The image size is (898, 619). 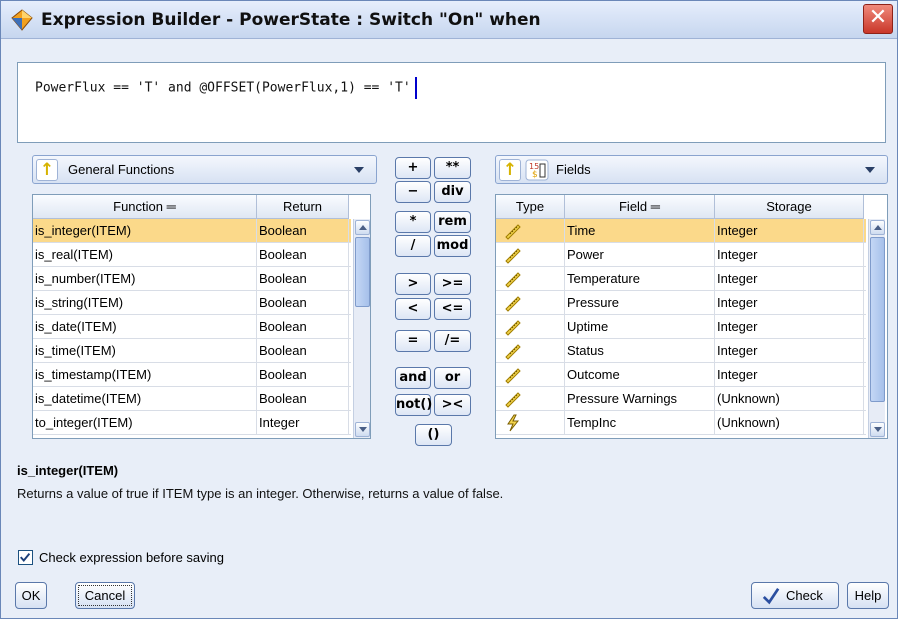 I want to click on function-name: is_integer(ITEM), so click(x=145, y=231).